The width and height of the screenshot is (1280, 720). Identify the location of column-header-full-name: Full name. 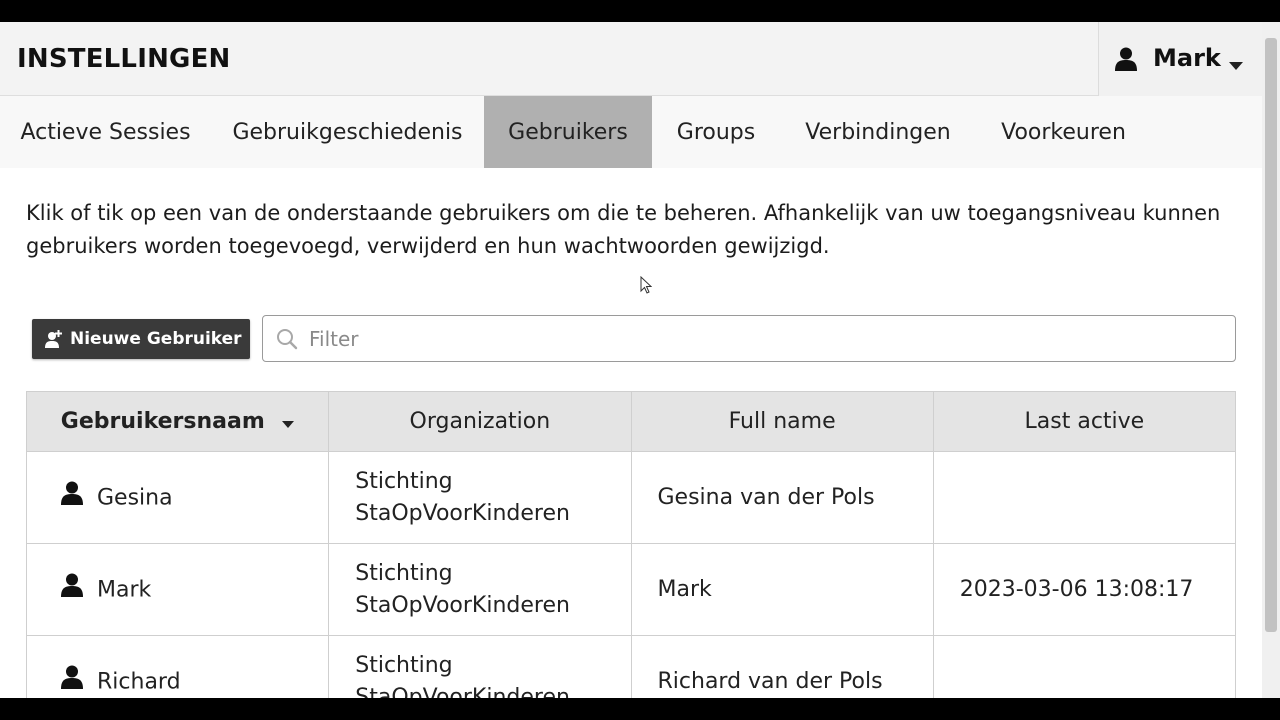
(782, 421).